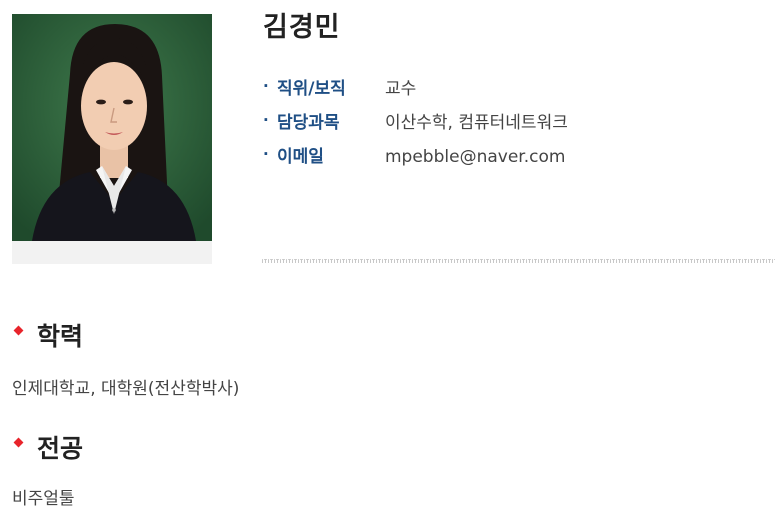  I want to click on major-heading: 전공, so click(47, 449).